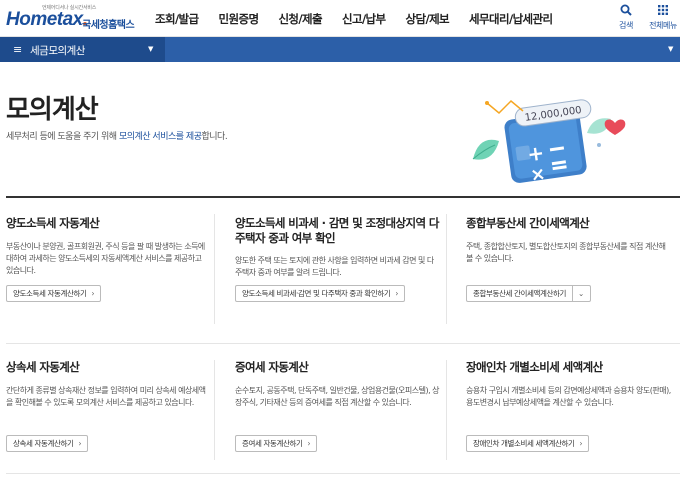 Image resolution: width=680 pixels, height=478 pixels. I want to click on search-button: 검색, so click(626, 17).